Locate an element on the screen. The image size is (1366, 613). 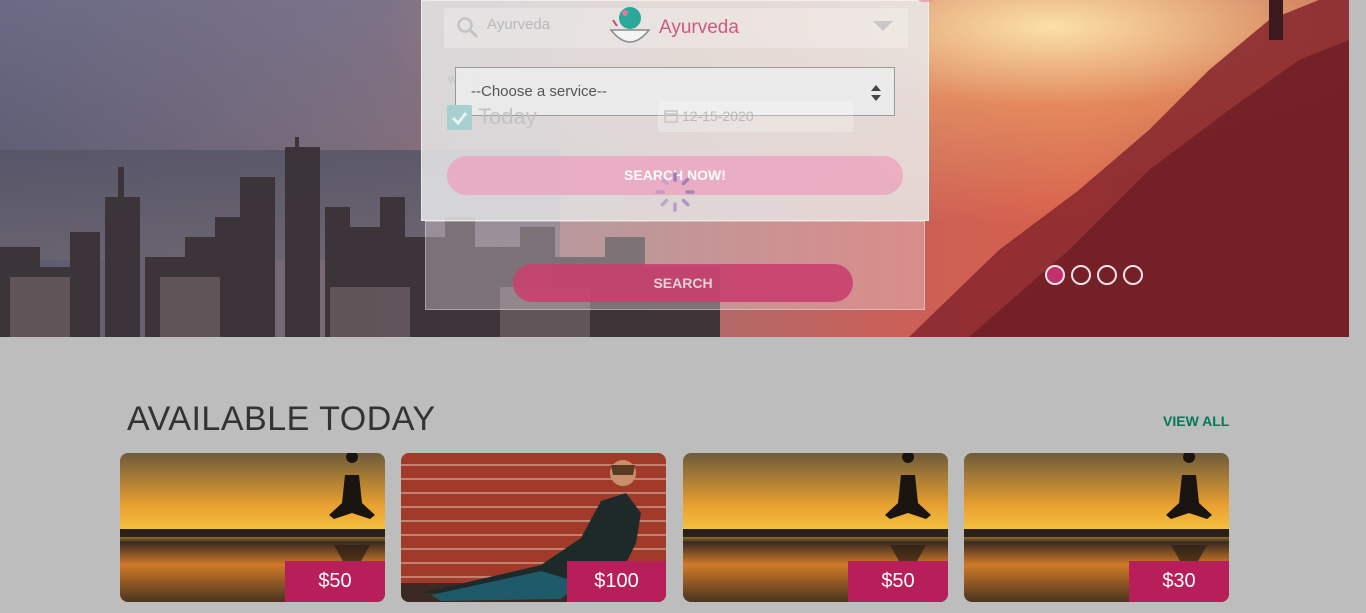
selected-category-label: Ayurveda is located at coordinates (699, 27).